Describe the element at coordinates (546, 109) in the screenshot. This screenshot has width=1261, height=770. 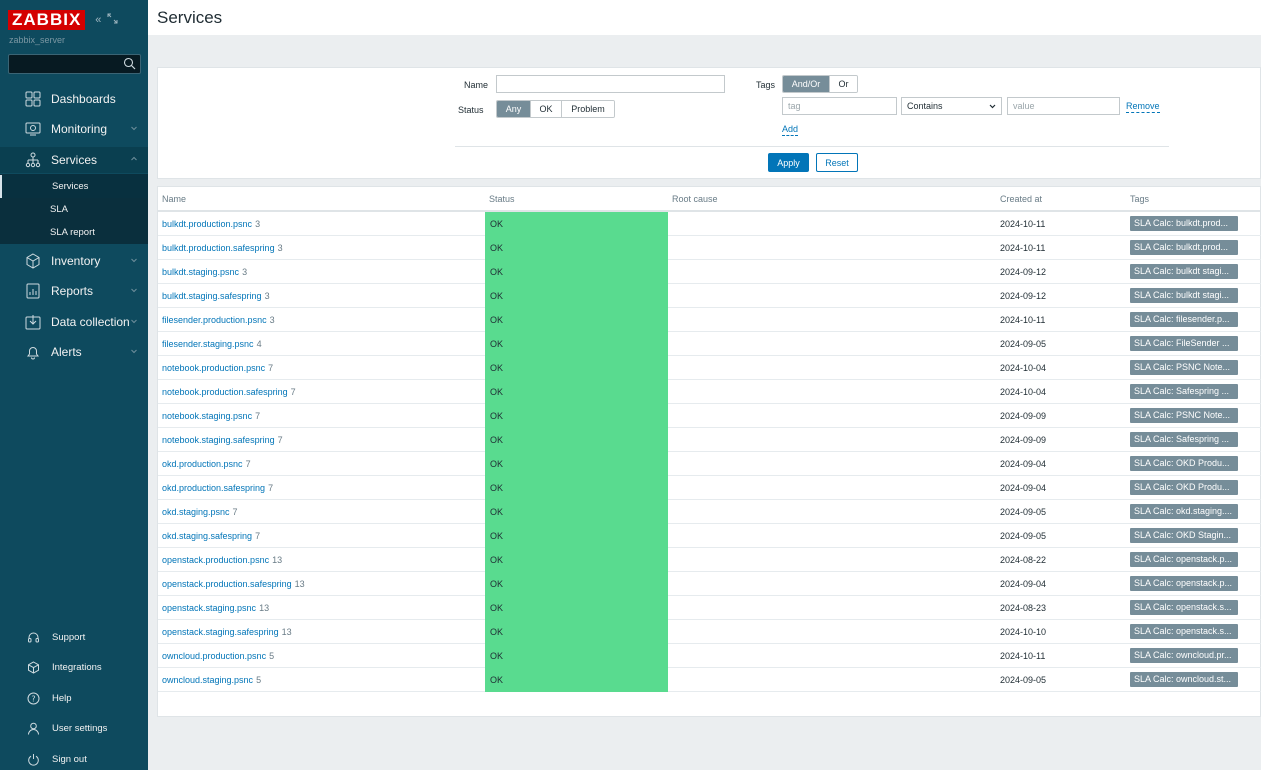
I see `status-ok-option: OK` at that location.